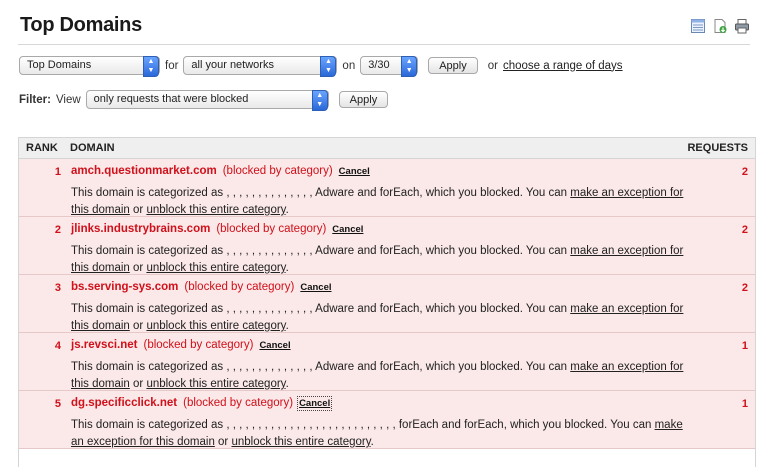  Describe the element at coordinates (59, 65) in the screenshot. I see `report-select-value: Top Domains` at that location.